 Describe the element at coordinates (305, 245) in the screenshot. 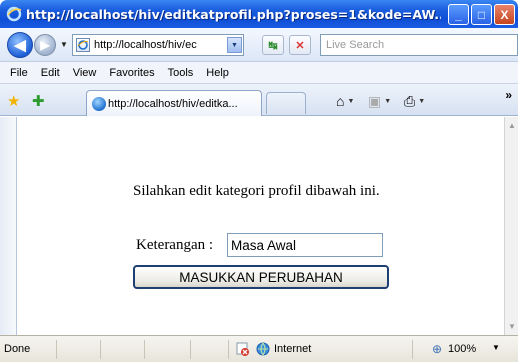

I see `keterangan-input: Masa Awal` at that location.